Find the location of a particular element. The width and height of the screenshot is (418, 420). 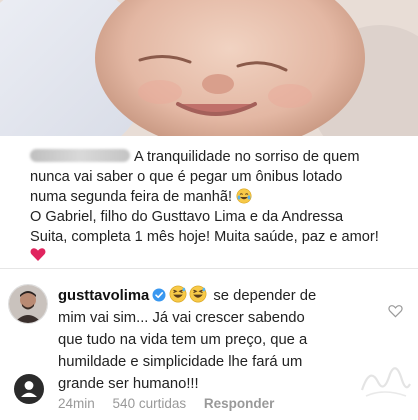

comment-text-line-2: mim vai sim... Já vai crescer sabendo is located at coordinates (181, 318).